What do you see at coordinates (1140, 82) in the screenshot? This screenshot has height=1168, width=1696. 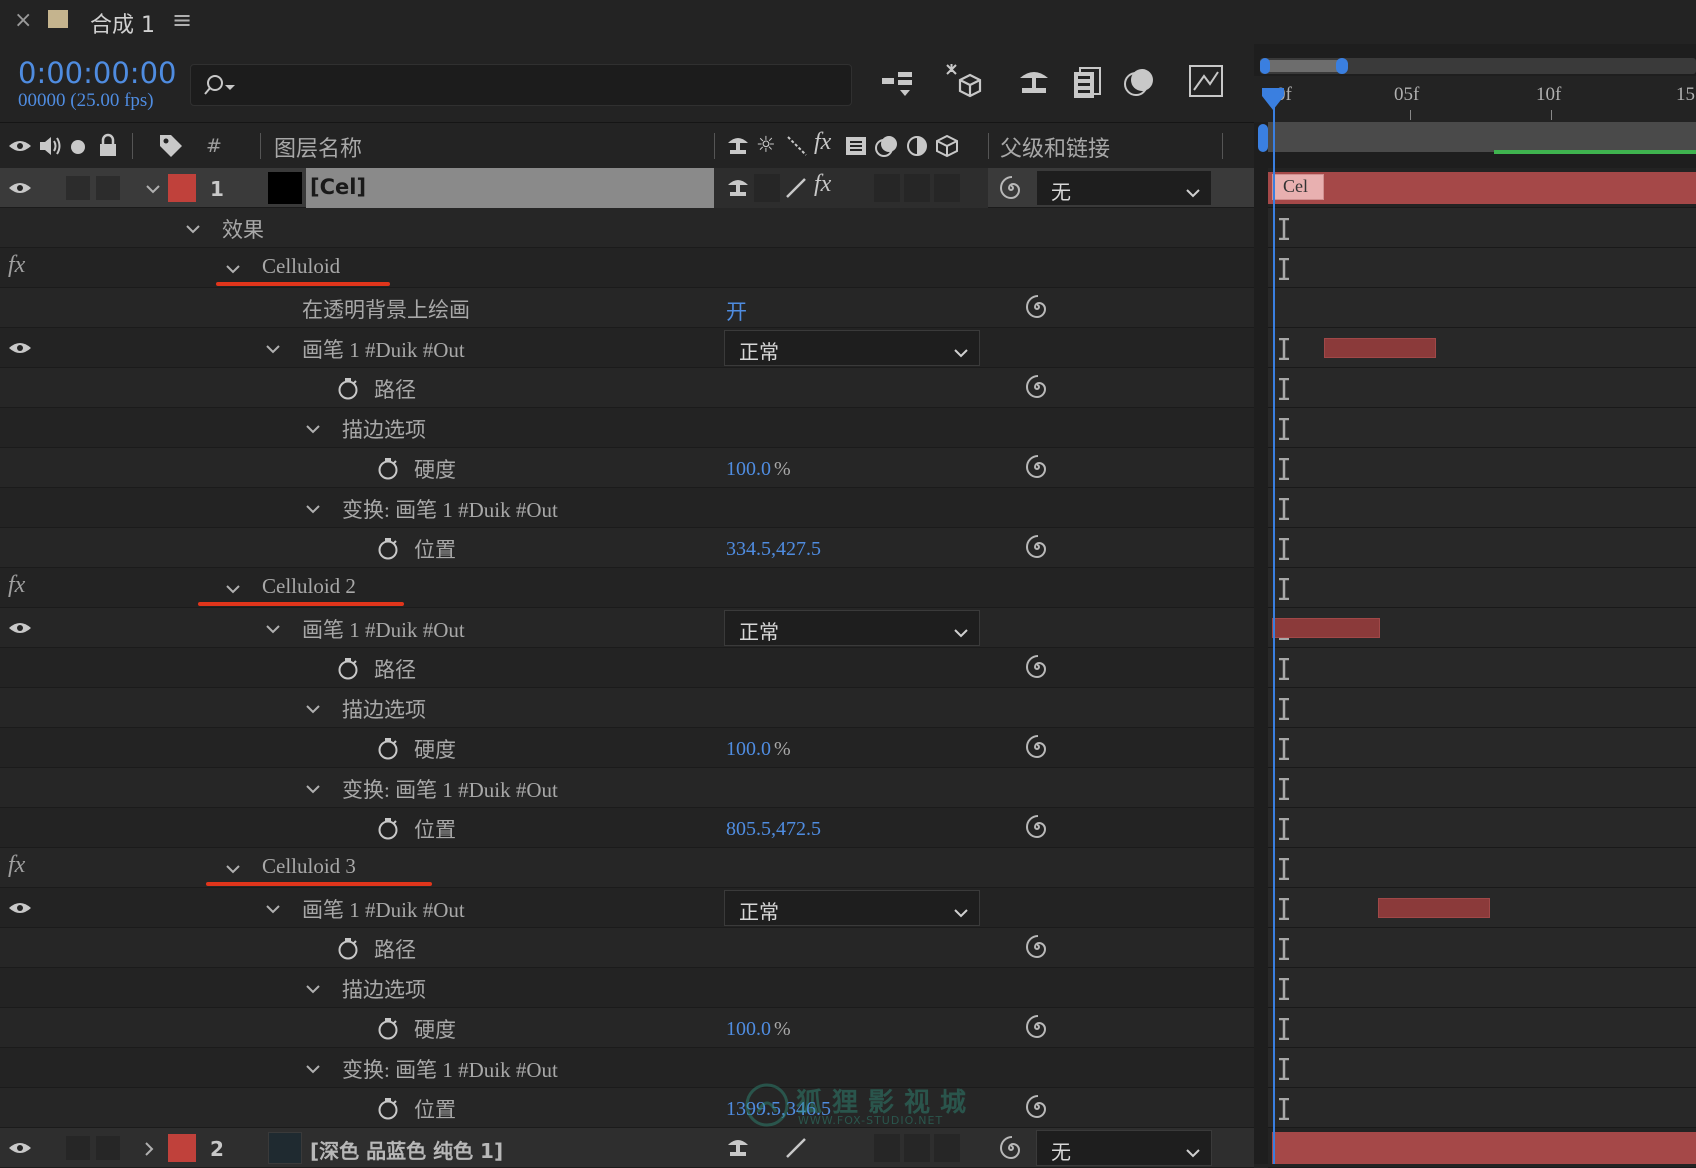 I see `motion-blur-icon` at bounding box center [1140, 82].